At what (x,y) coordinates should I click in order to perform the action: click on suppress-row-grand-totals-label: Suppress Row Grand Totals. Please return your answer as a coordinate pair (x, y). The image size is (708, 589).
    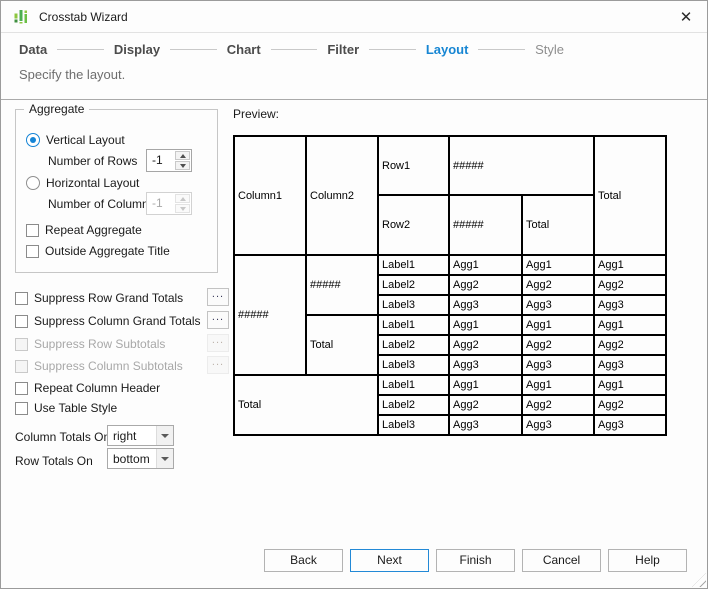
    Looking at the image, I should click on (108, 298).